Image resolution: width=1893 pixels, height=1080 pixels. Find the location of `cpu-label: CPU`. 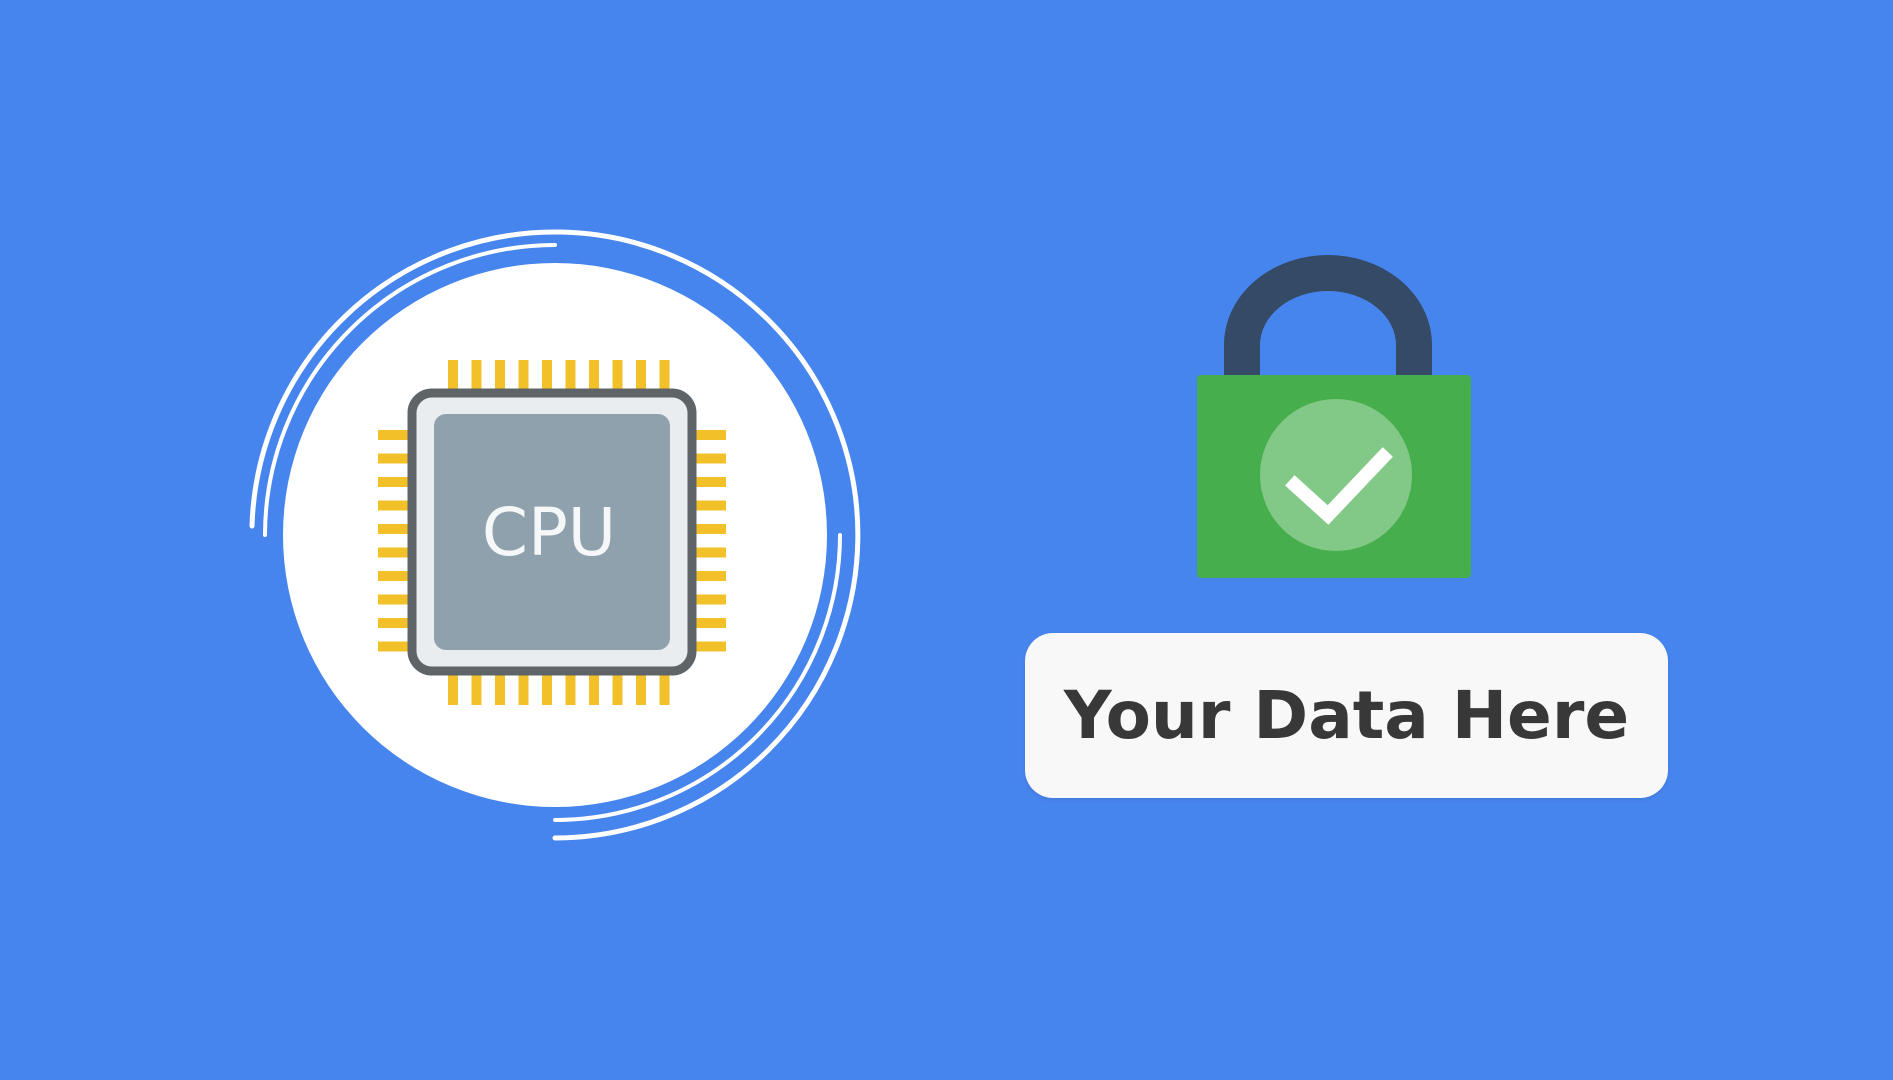

cpu-label: CPU is located at coordinates (549, 532).